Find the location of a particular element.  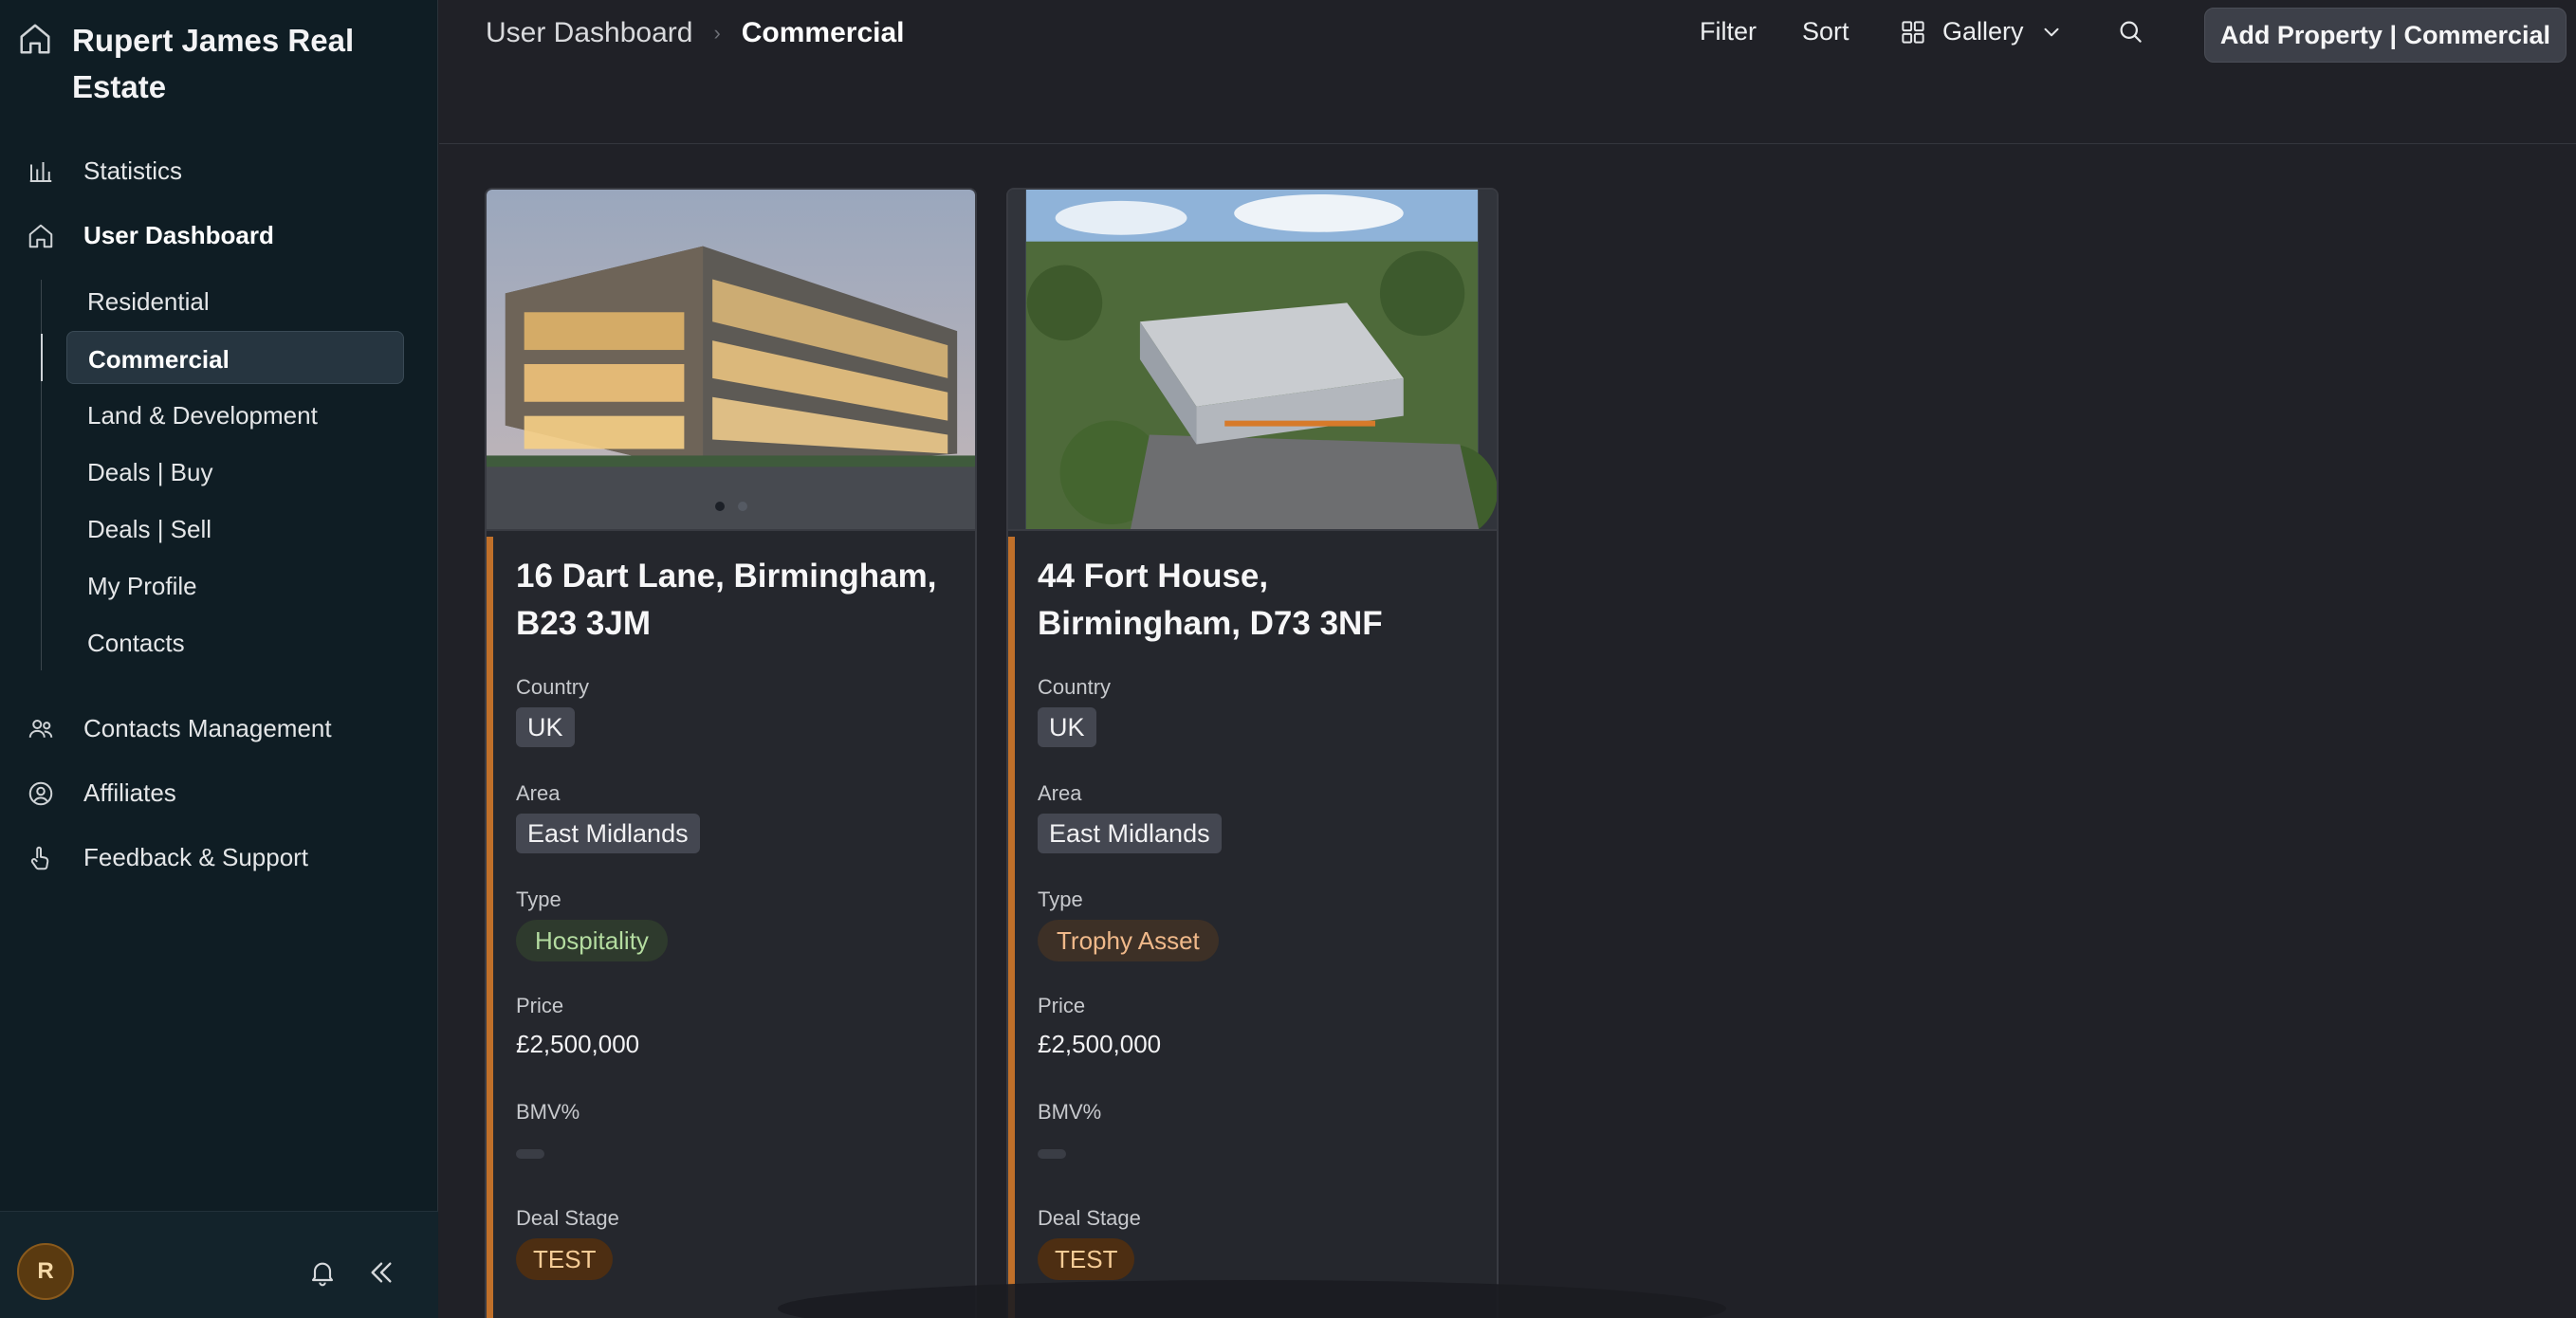

sidebar-item-commercial: Commercial is located at coordinates (235, 357).